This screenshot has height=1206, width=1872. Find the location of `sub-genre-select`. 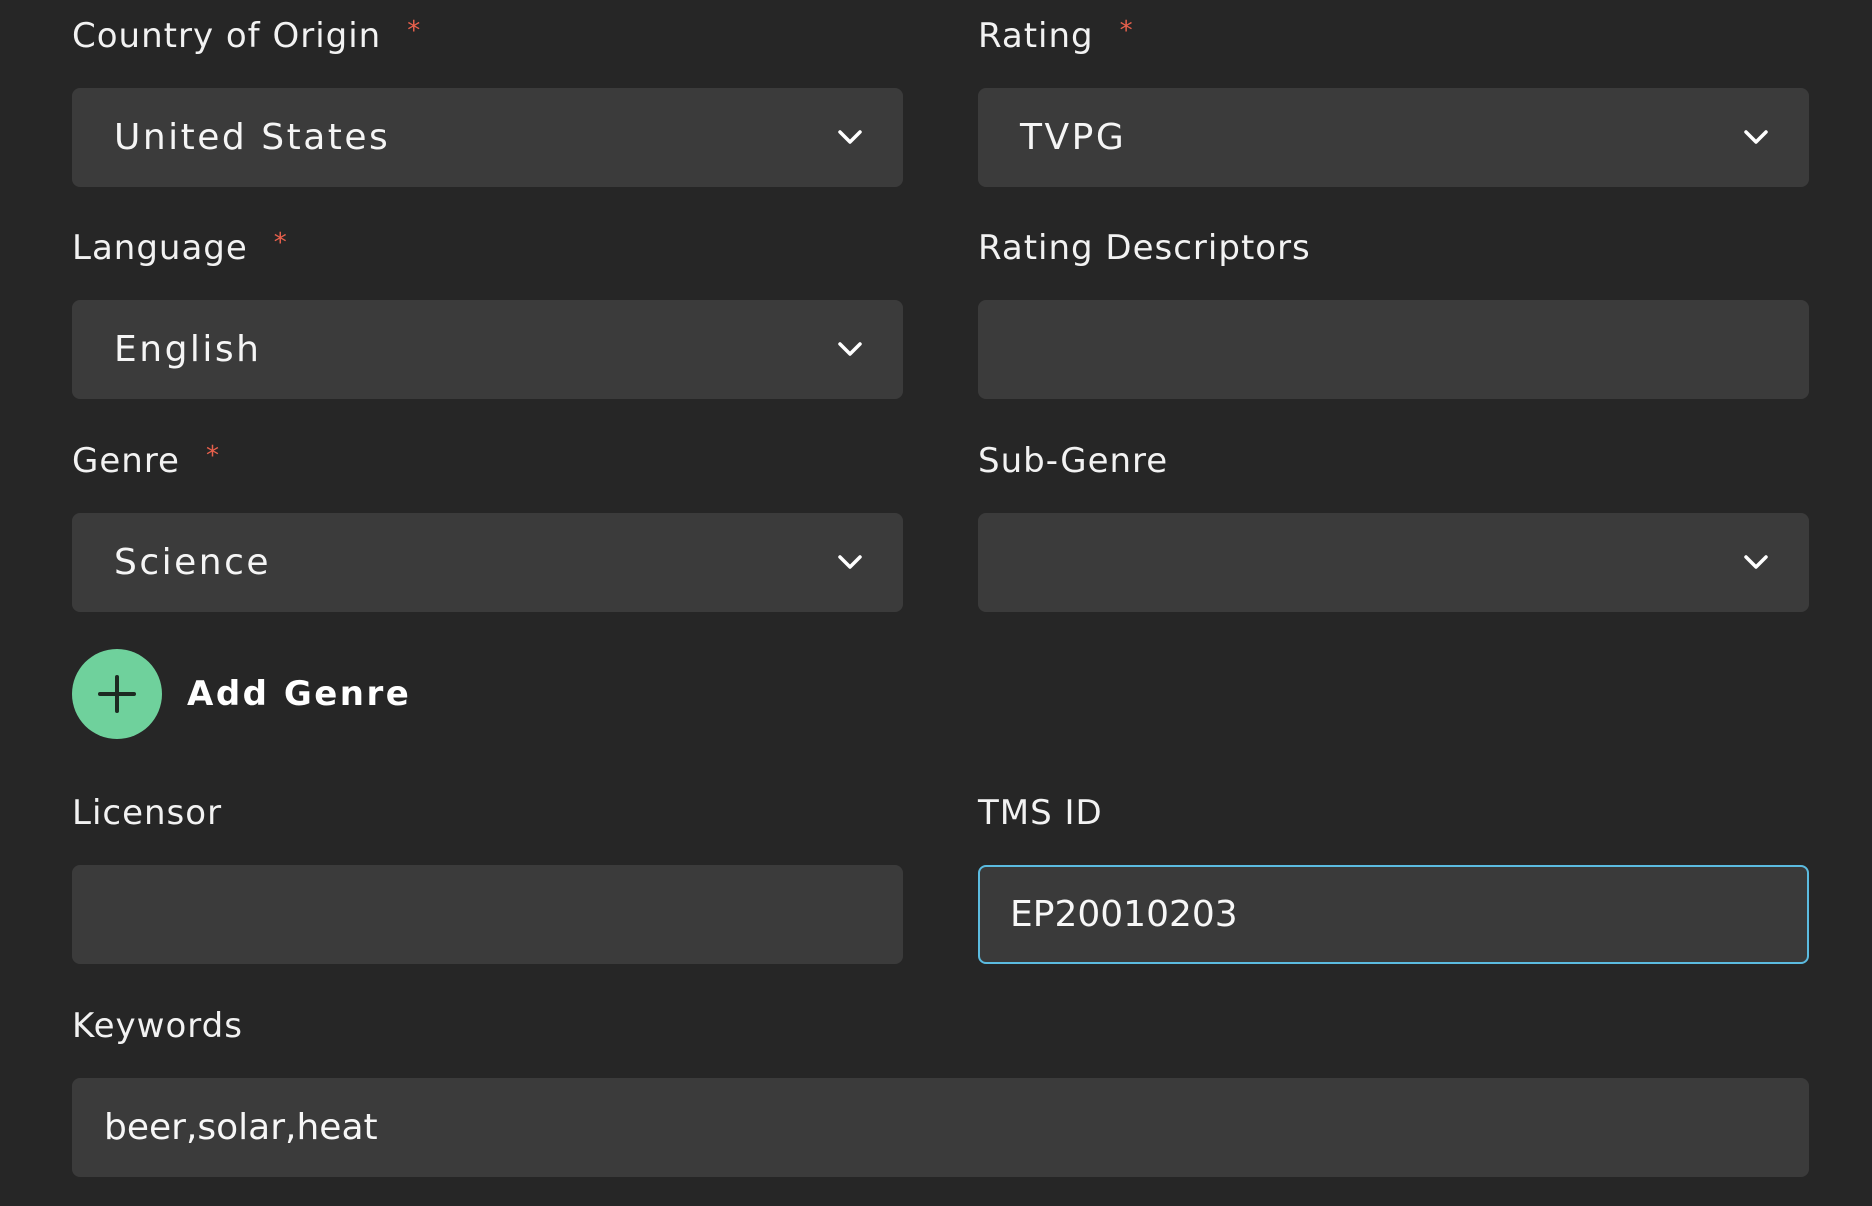

sub-genre-select is located at coordinates (1393, 562).